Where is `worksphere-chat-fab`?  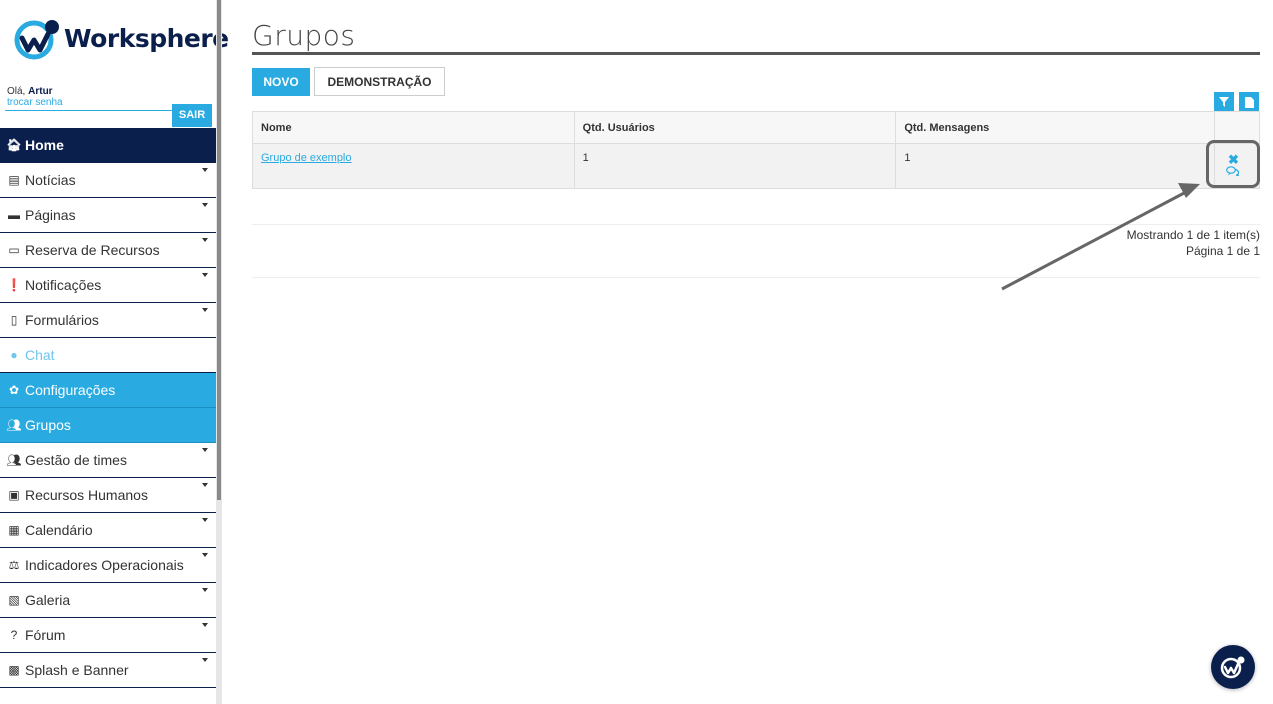 worksphere-chat-fab is located at coordinates (1233, 667).